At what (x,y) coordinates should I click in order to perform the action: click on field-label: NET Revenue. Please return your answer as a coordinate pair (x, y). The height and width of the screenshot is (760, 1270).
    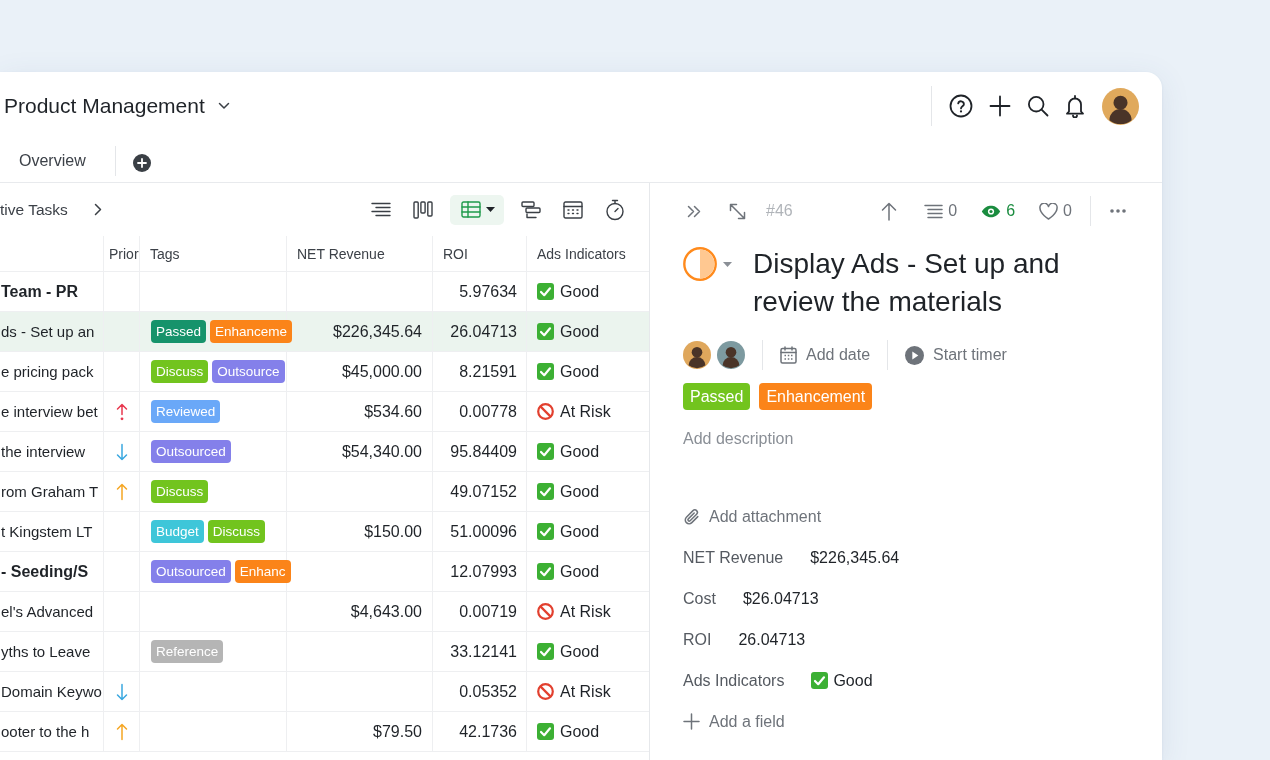
    Looking at the image, I should click on (733, 557).